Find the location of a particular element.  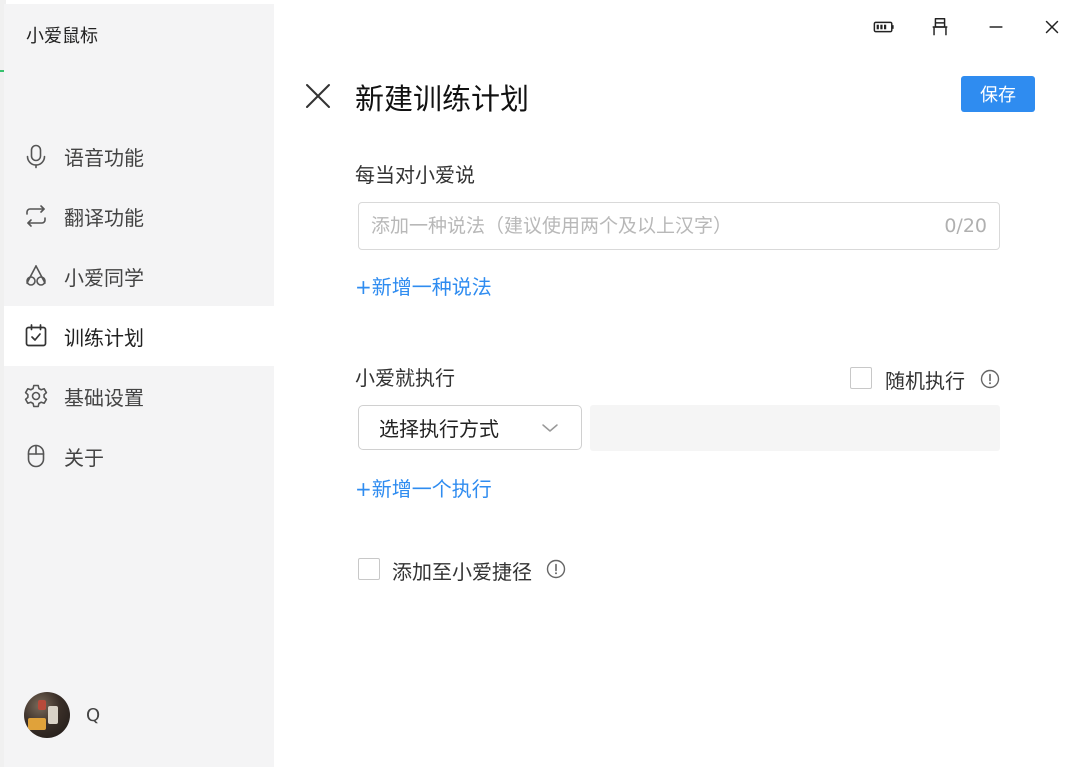

sidebar-nav: 语音功能 翻译功能 小爱同学 训练计划 基础设置 关于 is located at coordinates (139, 306).